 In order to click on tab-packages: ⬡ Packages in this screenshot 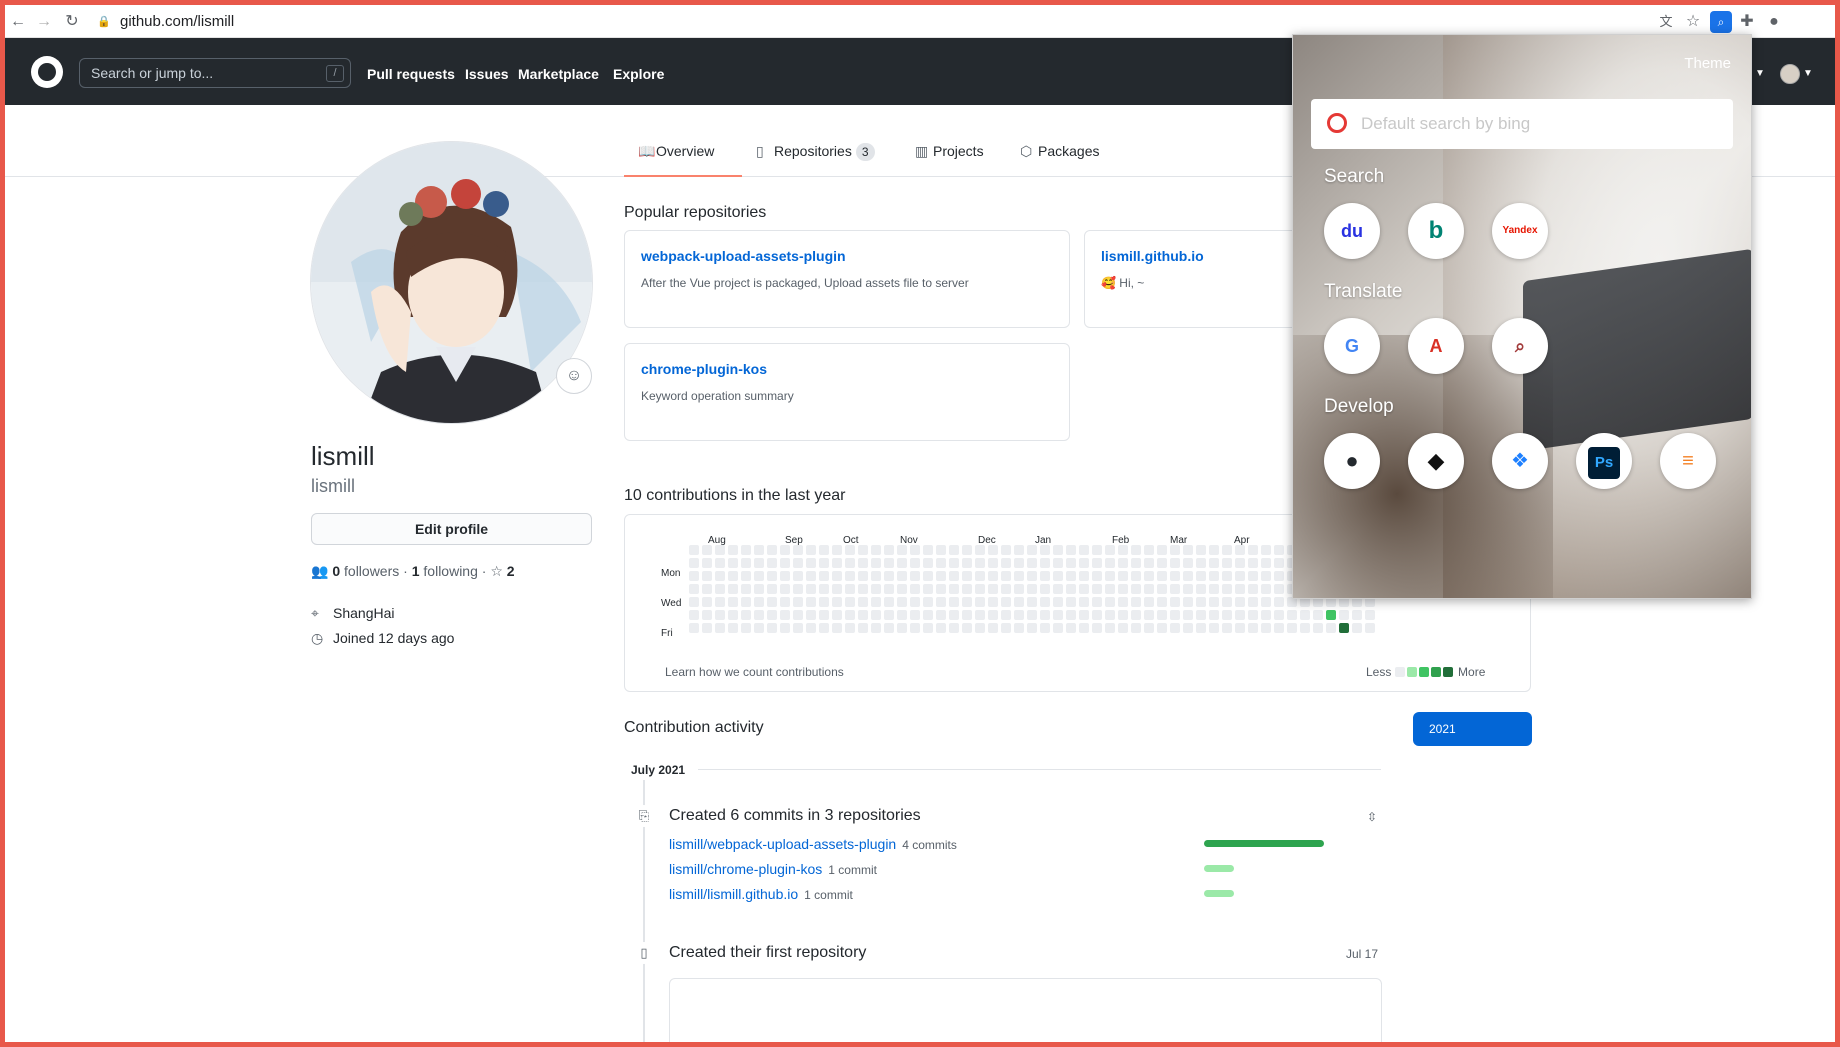, I will do `click(1059, 160)`.